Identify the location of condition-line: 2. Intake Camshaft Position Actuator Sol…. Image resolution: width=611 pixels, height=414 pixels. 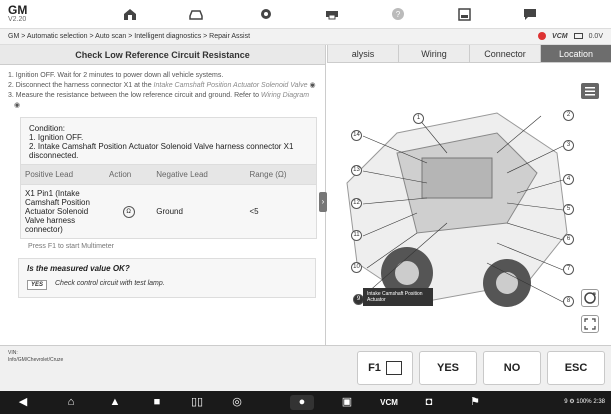
(161, 151).